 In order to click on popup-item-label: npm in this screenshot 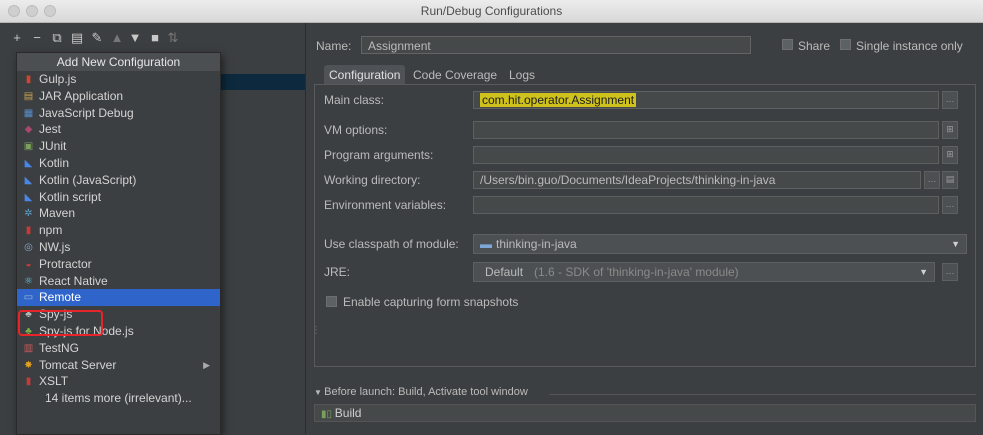, I will do `click(51, 230)`.